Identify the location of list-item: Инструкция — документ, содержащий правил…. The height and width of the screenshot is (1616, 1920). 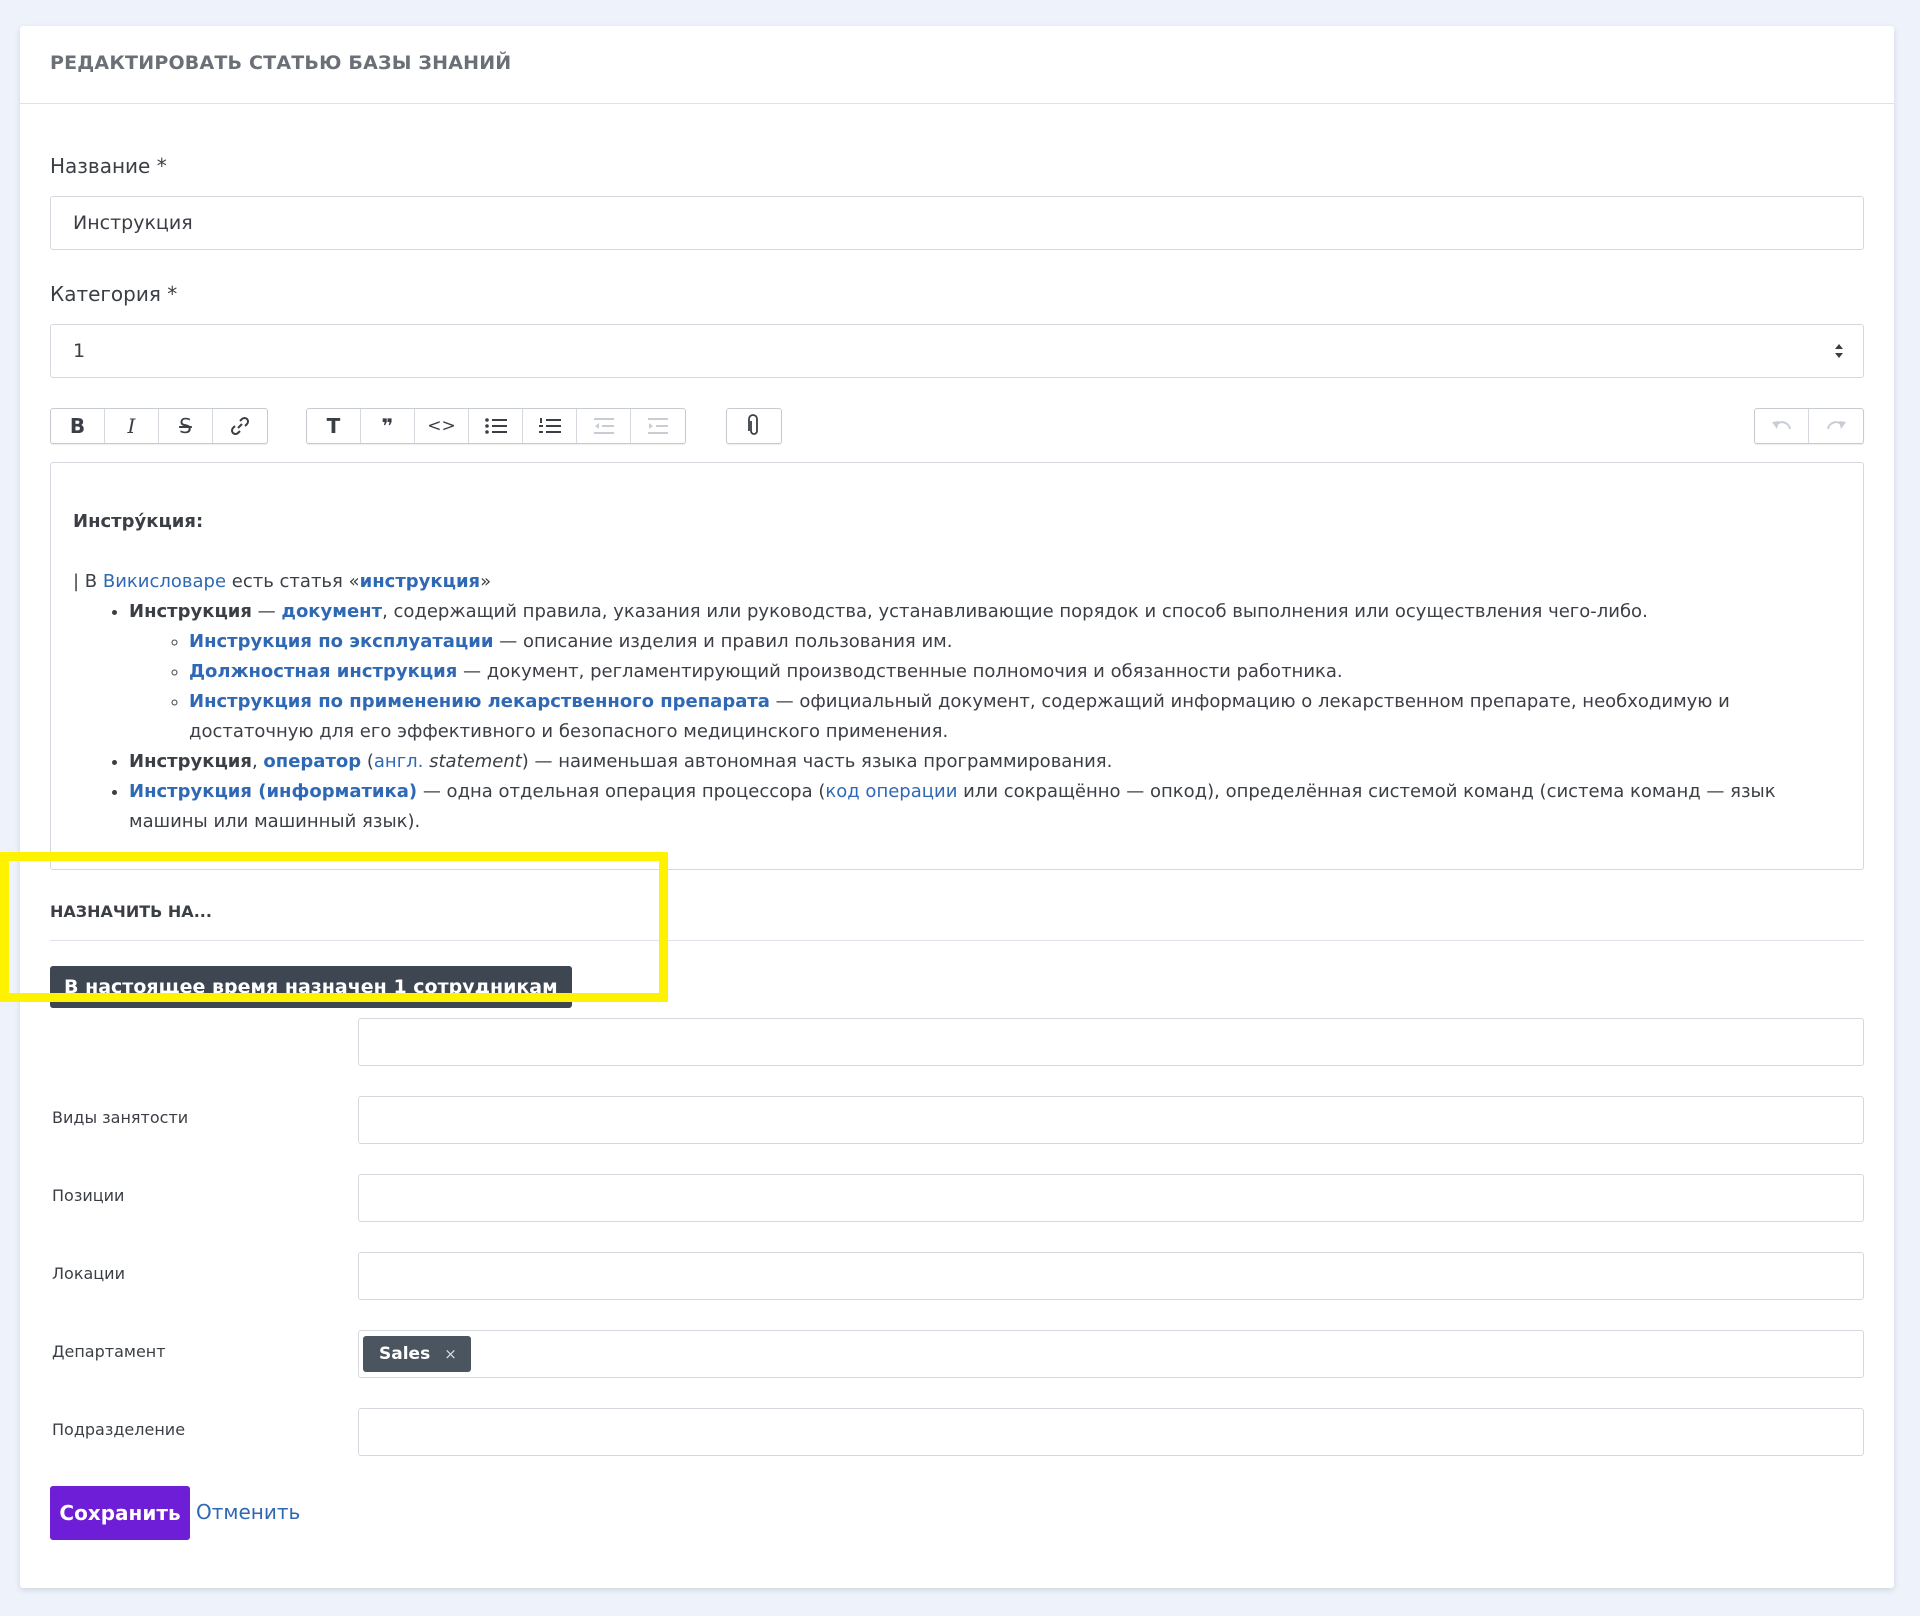
(985, 672).